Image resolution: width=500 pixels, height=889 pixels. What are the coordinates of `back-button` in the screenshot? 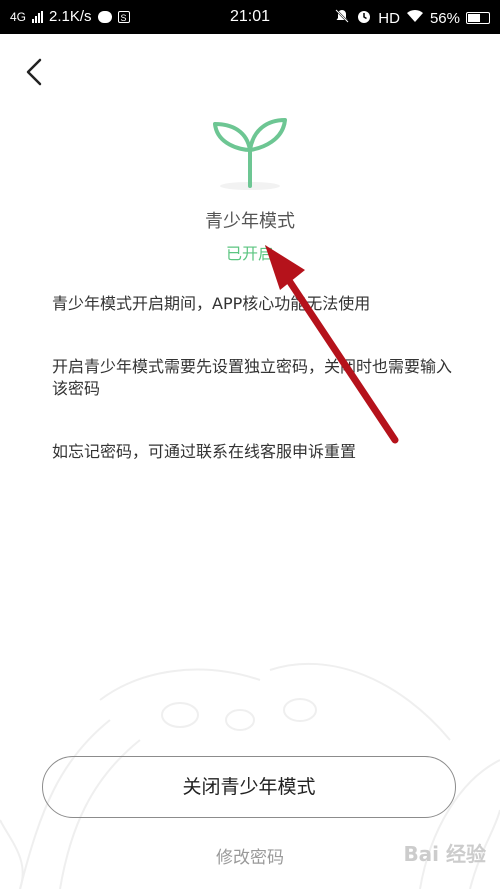 It's located at (35, 72).